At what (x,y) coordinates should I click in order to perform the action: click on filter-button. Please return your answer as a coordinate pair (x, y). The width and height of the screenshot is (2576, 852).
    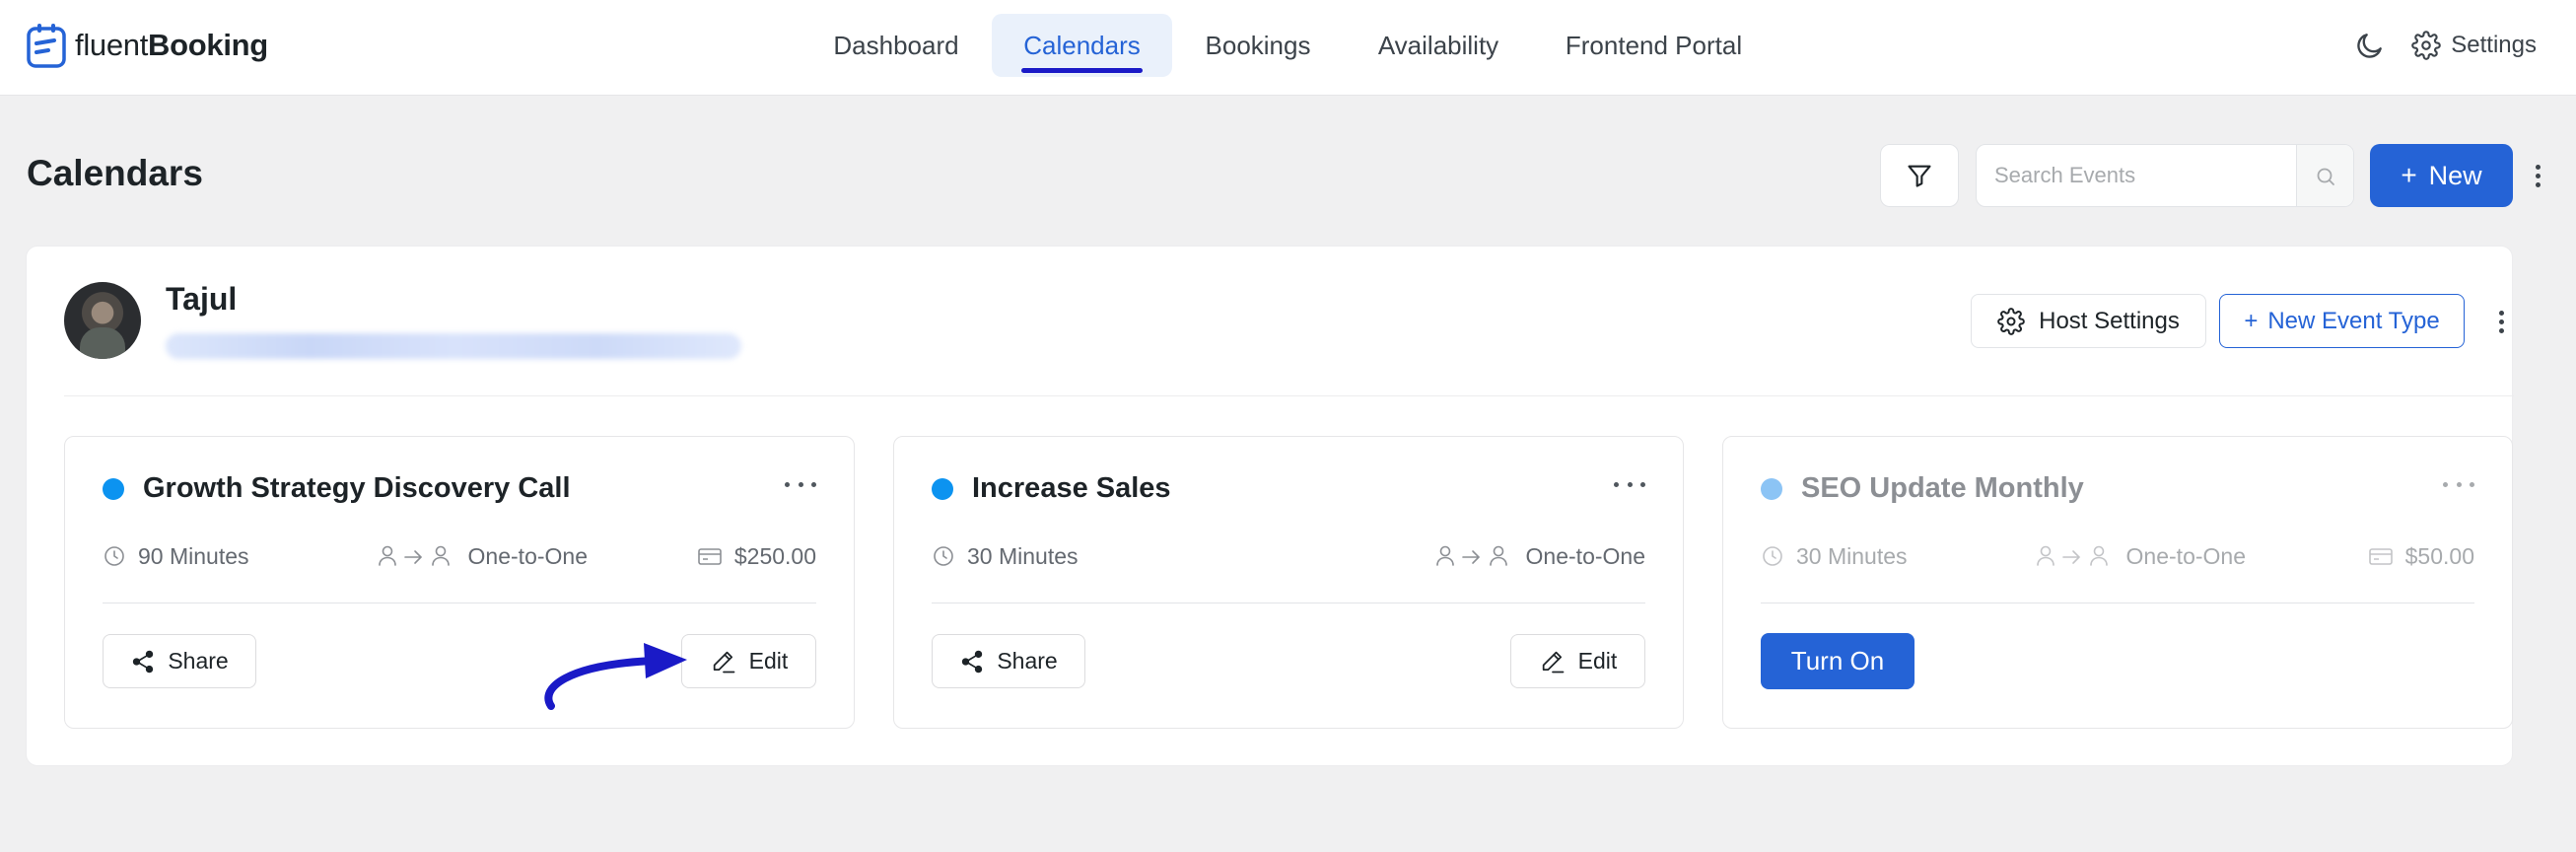
    Looking at the image, I should click on (1920, 175).